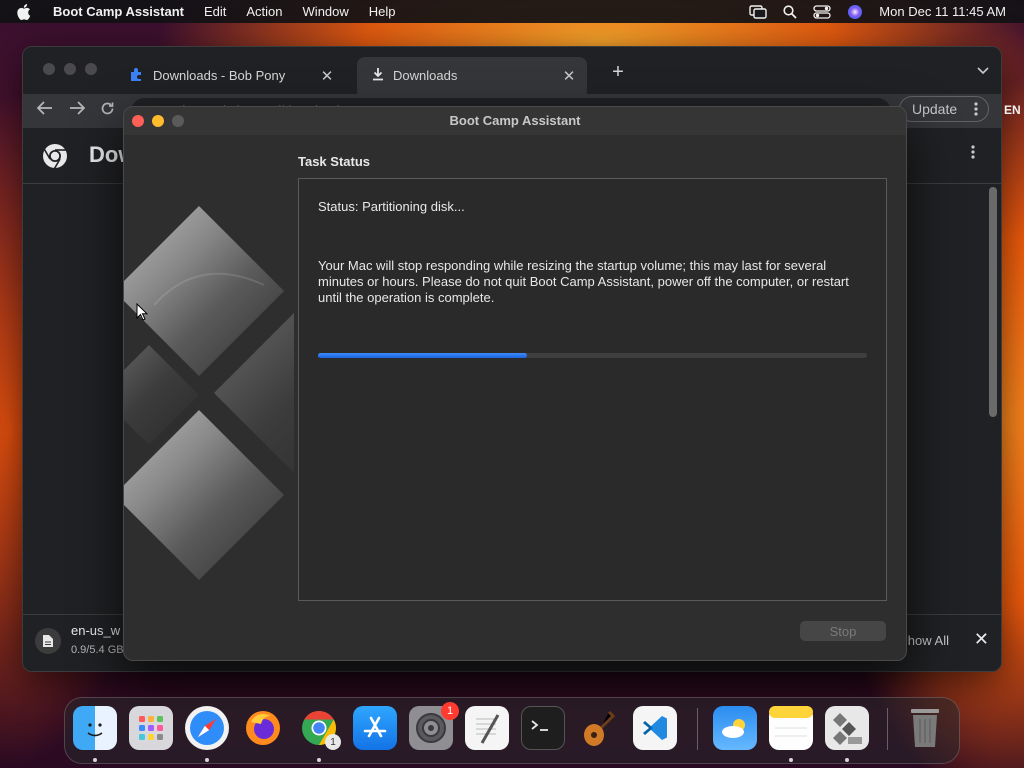 The height and width of the screenshot is (768, 1024). What do you see at coordinates (142, 313) in the screenshot?
I see `mouse-pointer-icon` at bounding box center [142, 313].